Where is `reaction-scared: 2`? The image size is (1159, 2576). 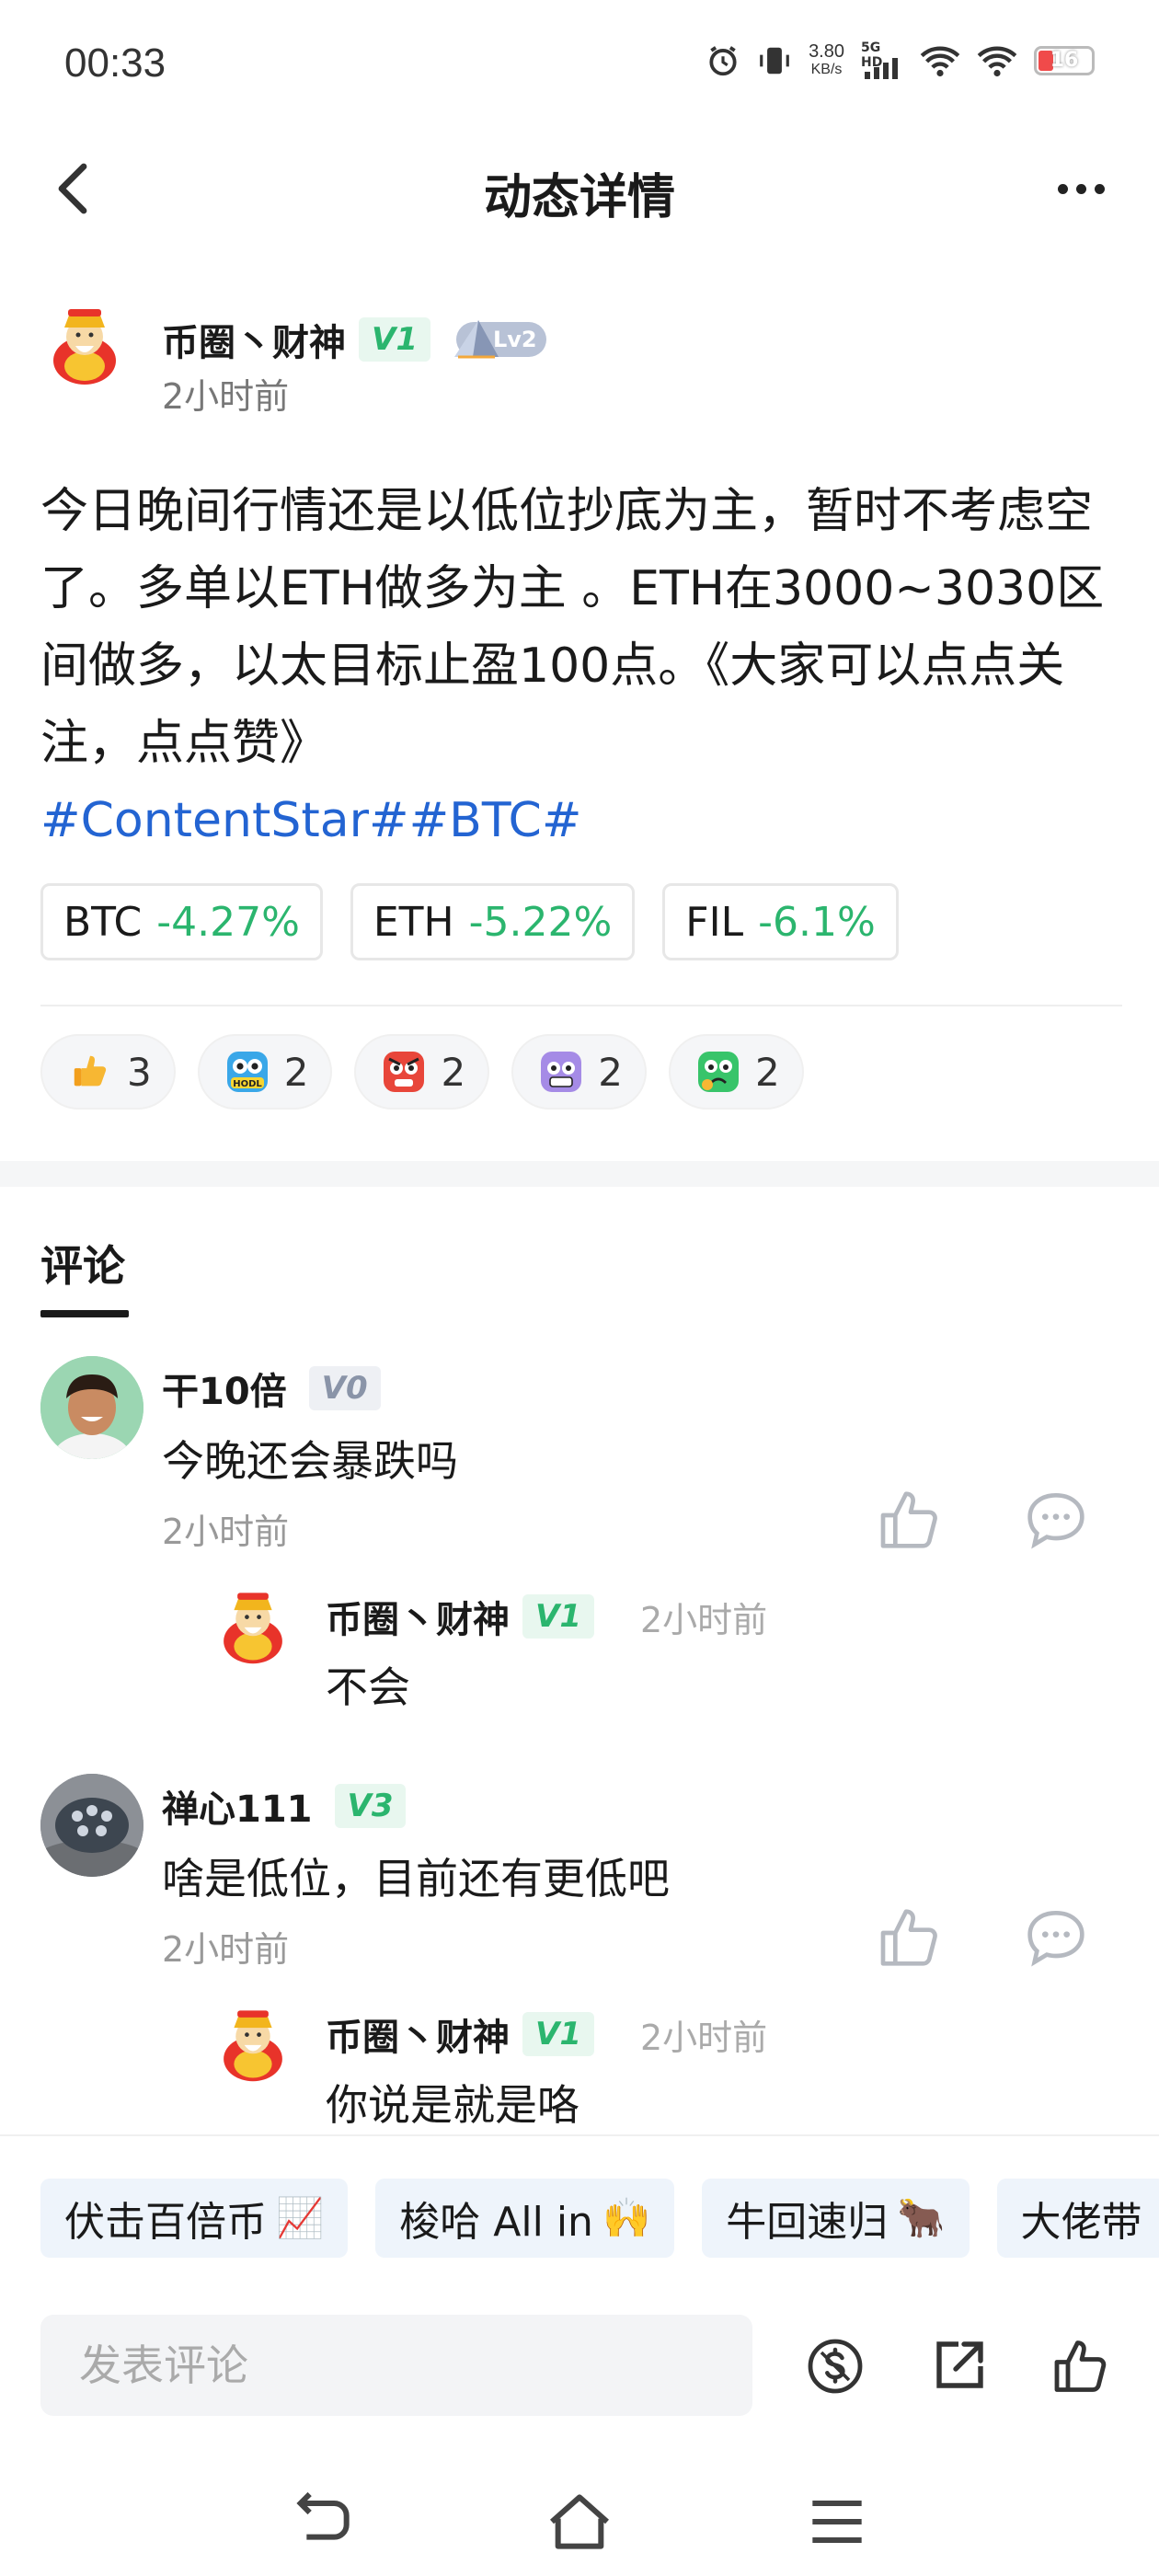 reaction-scared: 2 is located at coordinates (579, 1072).